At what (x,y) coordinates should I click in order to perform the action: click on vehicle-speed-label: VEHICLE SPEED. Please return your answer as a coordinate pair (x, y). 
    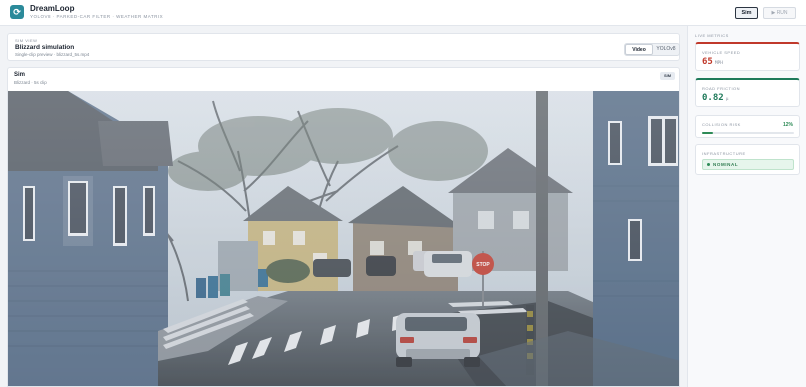
    Looking at the image, I should click on (721, 52).